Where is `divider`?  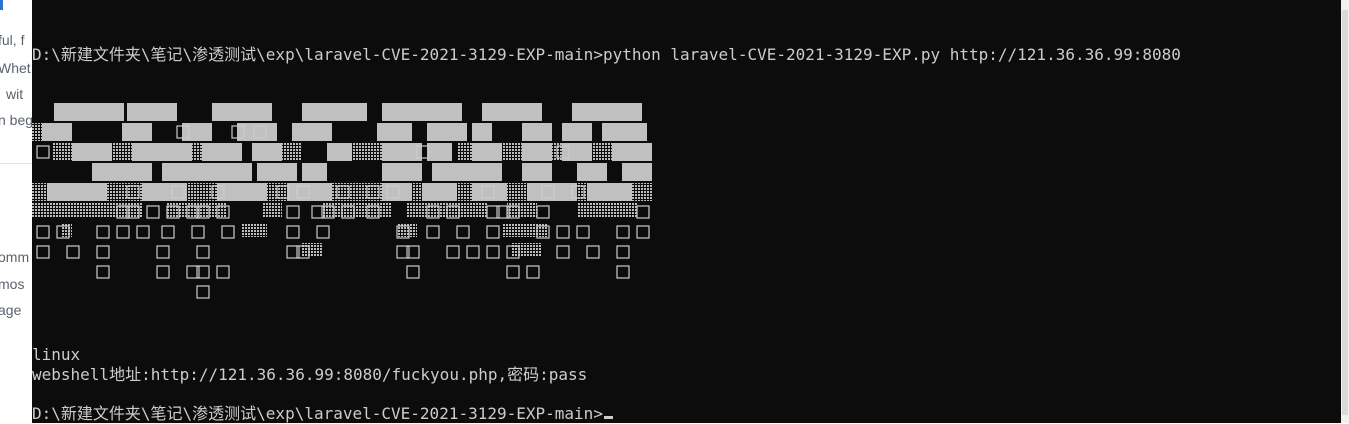 divider is located at coordinates (16, 163).